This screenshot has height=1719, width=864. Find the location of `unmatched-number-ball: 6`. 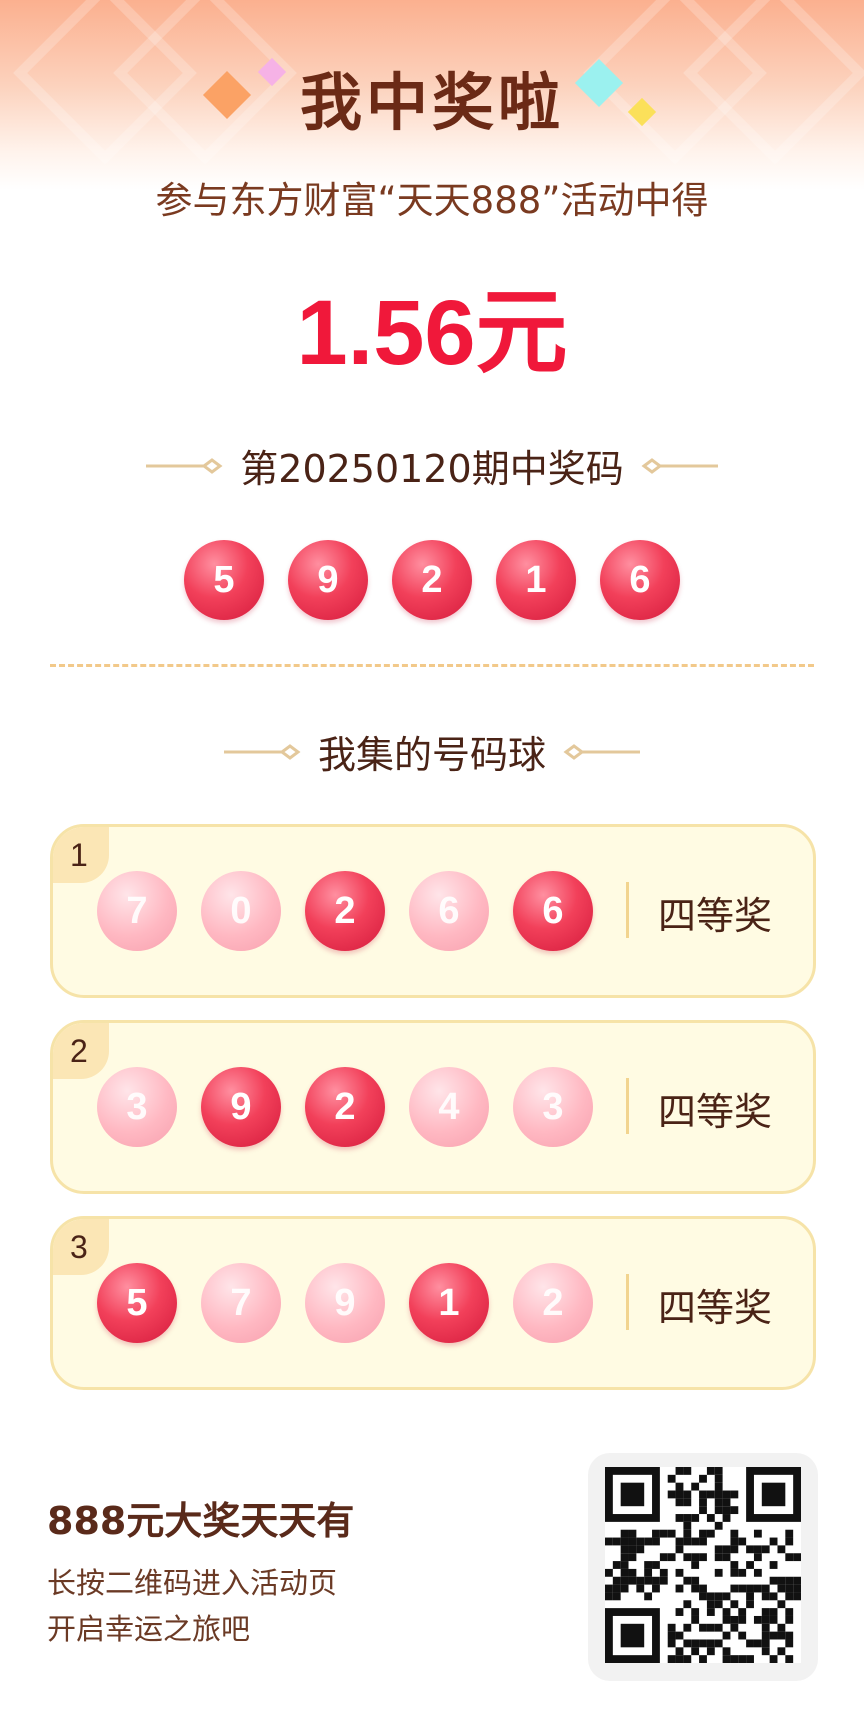

unmatched-number-ball: 6 is located at coordinates (449, 911).